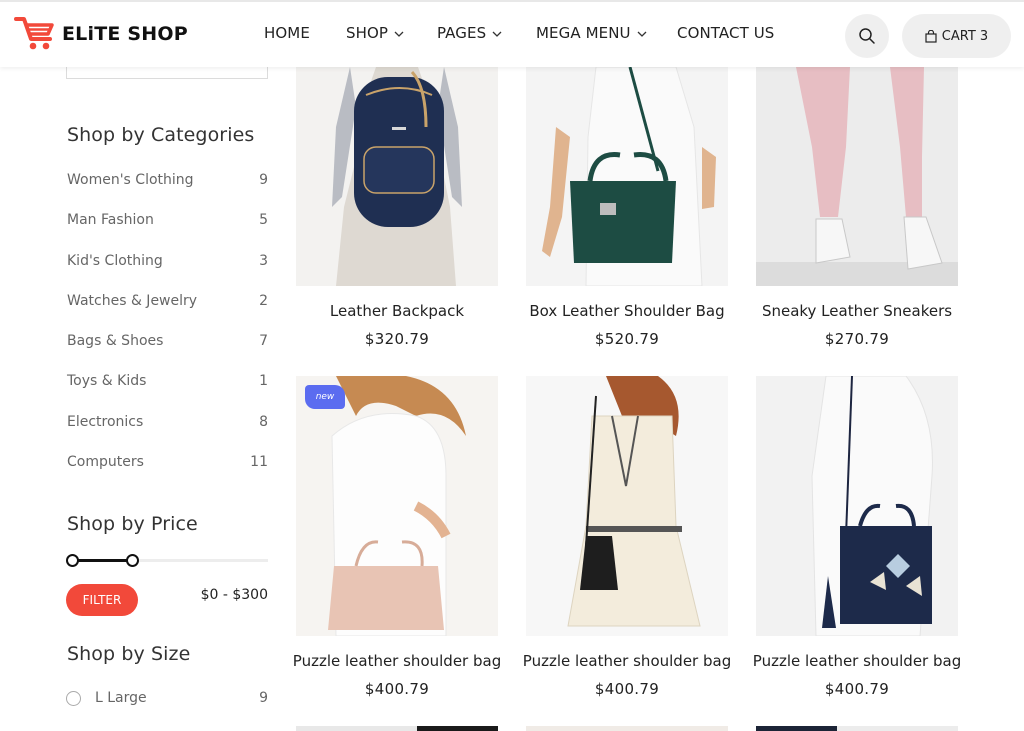 This screenshot has height=731, width=1024. I want to click on price-slider-range, so click(102, 560).